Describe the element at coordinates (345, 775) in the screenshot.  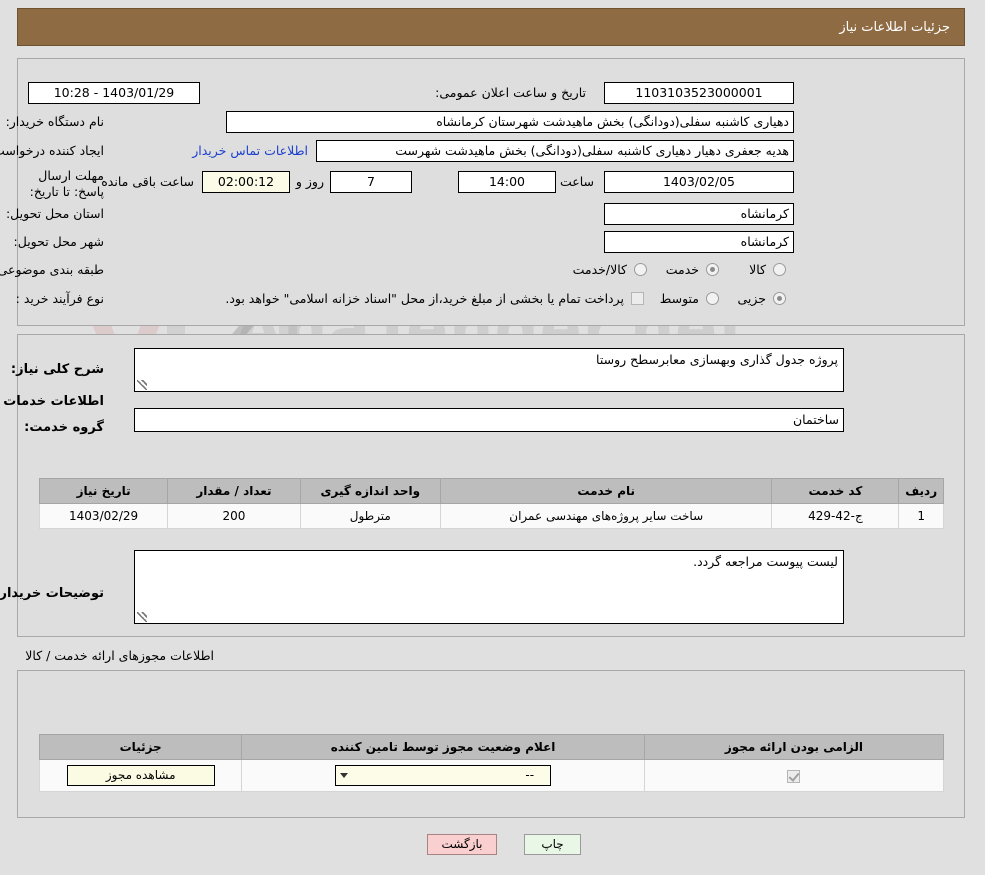
I see `chevron-down-icon` at that location.